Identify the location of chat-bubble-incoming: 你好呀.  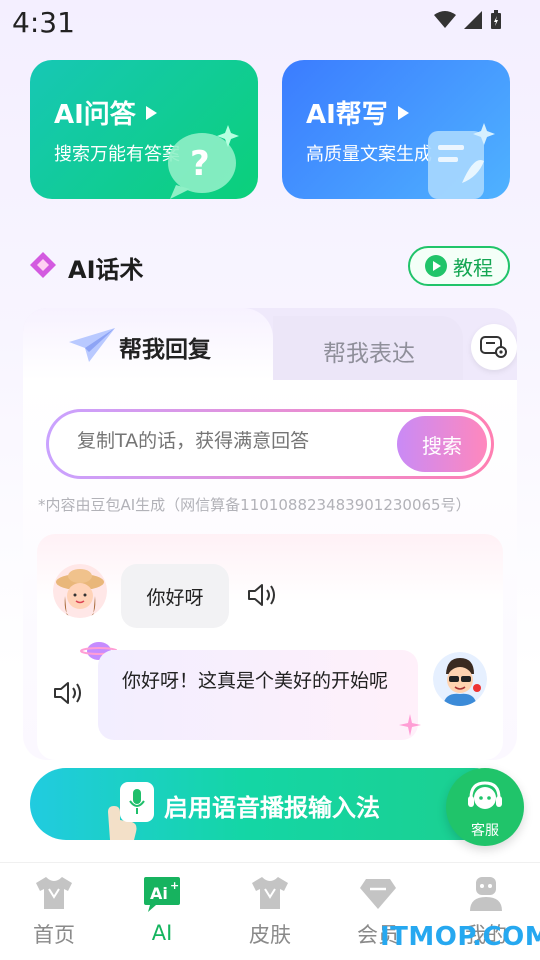
(175, 596).